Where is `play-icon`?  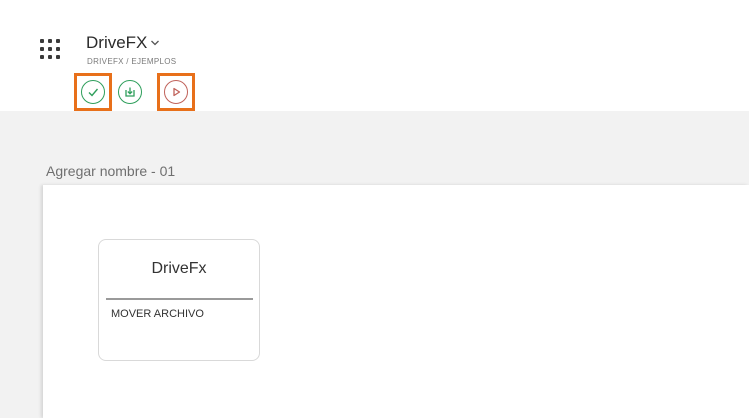 play-icon is located at coordinates (177, 92).